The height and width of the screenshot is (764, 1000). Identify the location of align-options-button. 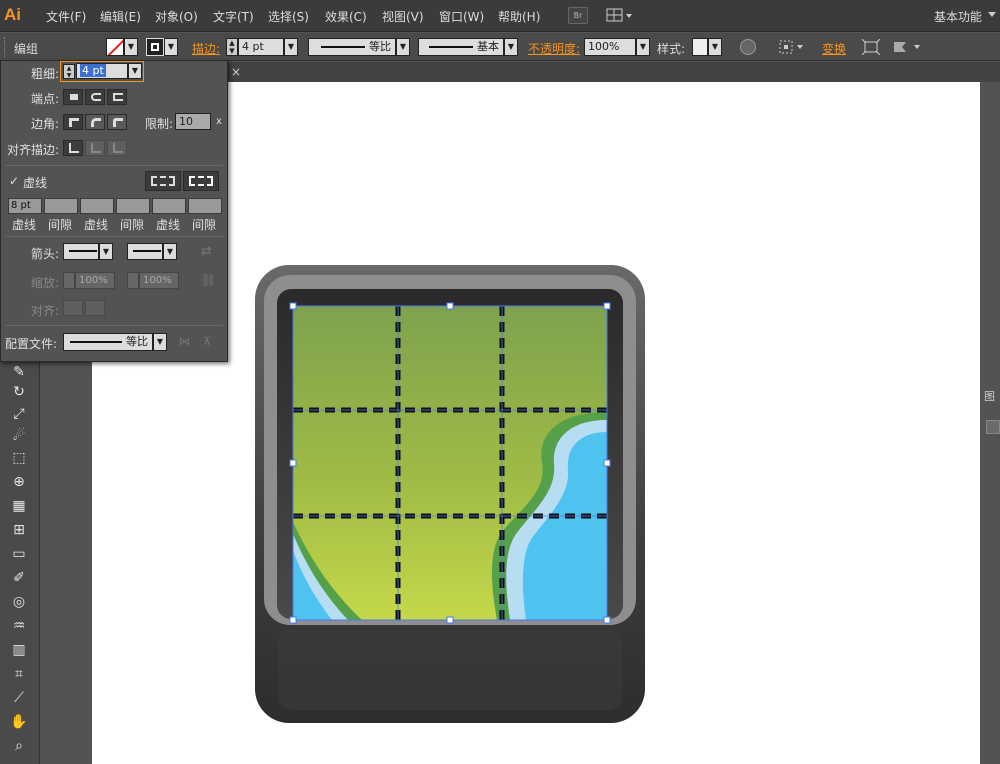
(792, 47).